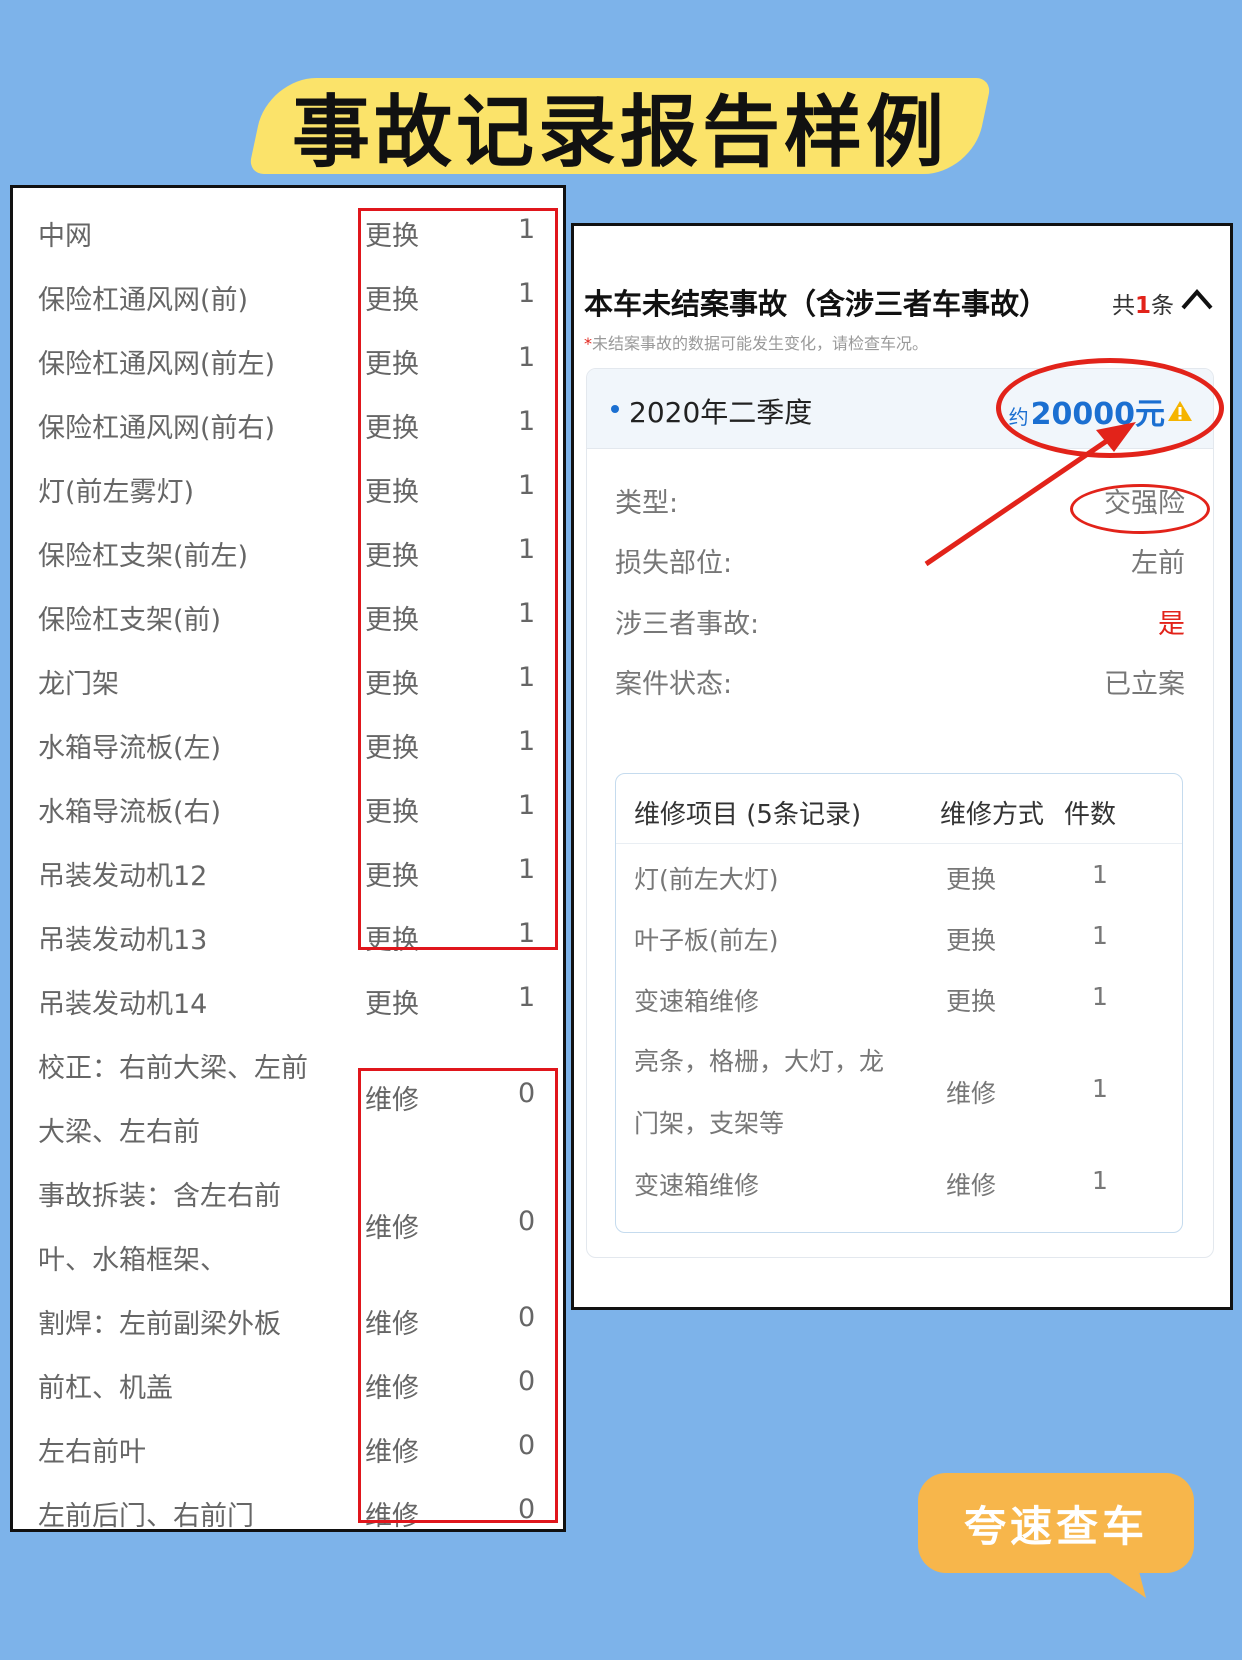  Describe the element at coordinates (721, 412) in the screenshot. I see `accident-period: 2020年二季度` at that location.